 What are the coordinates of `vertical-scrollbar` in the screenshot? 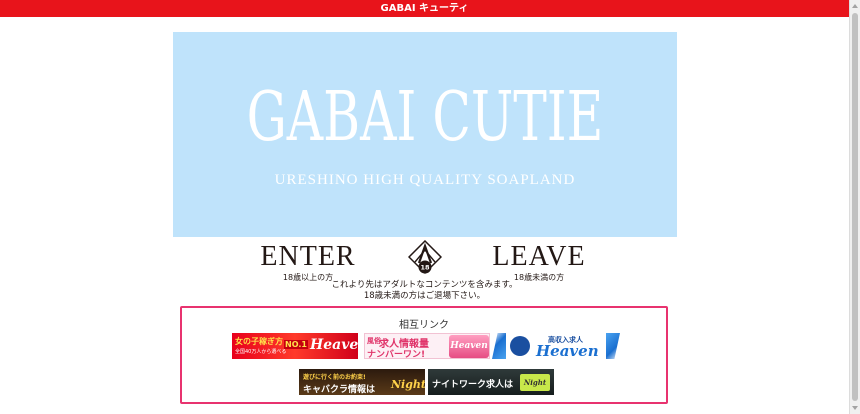 It's located at (854, 207).